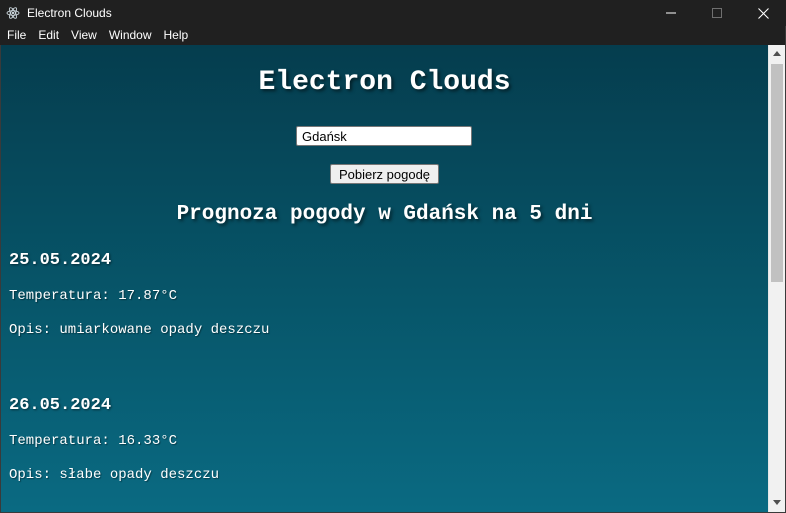 This screenshot has width=786, height=513. Describe the element at coordinates (0, 279) in the screenshot. I see `window-border` at that location.